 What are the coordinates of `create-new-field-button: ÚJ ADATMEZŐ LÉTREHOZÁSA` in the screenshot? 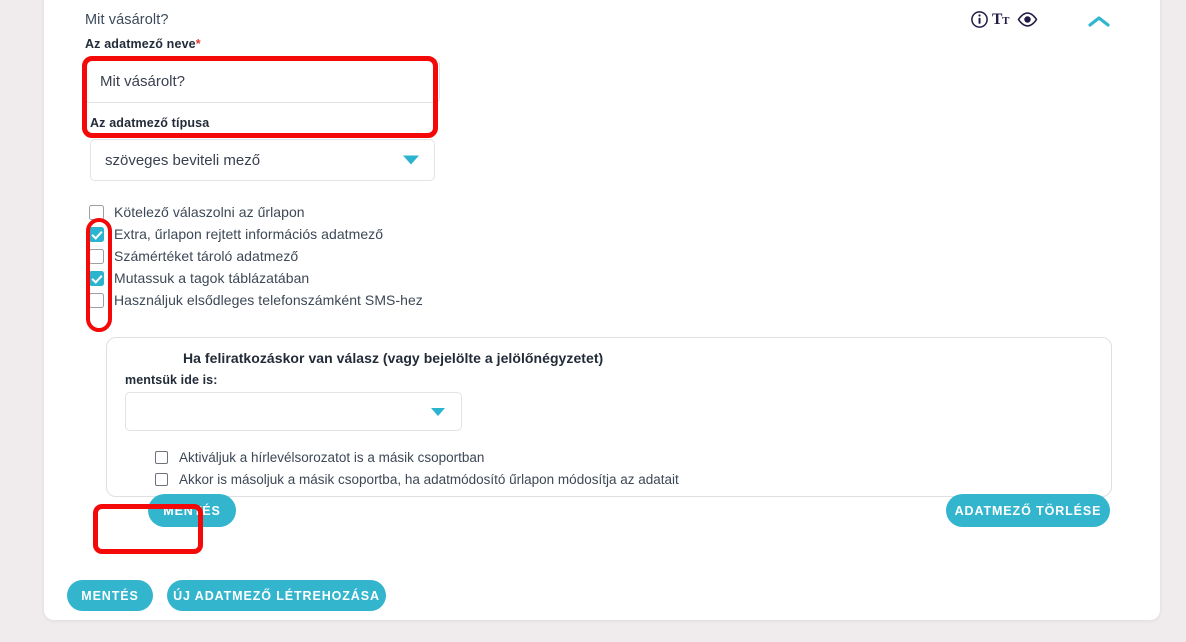 It's located at (276, 595).